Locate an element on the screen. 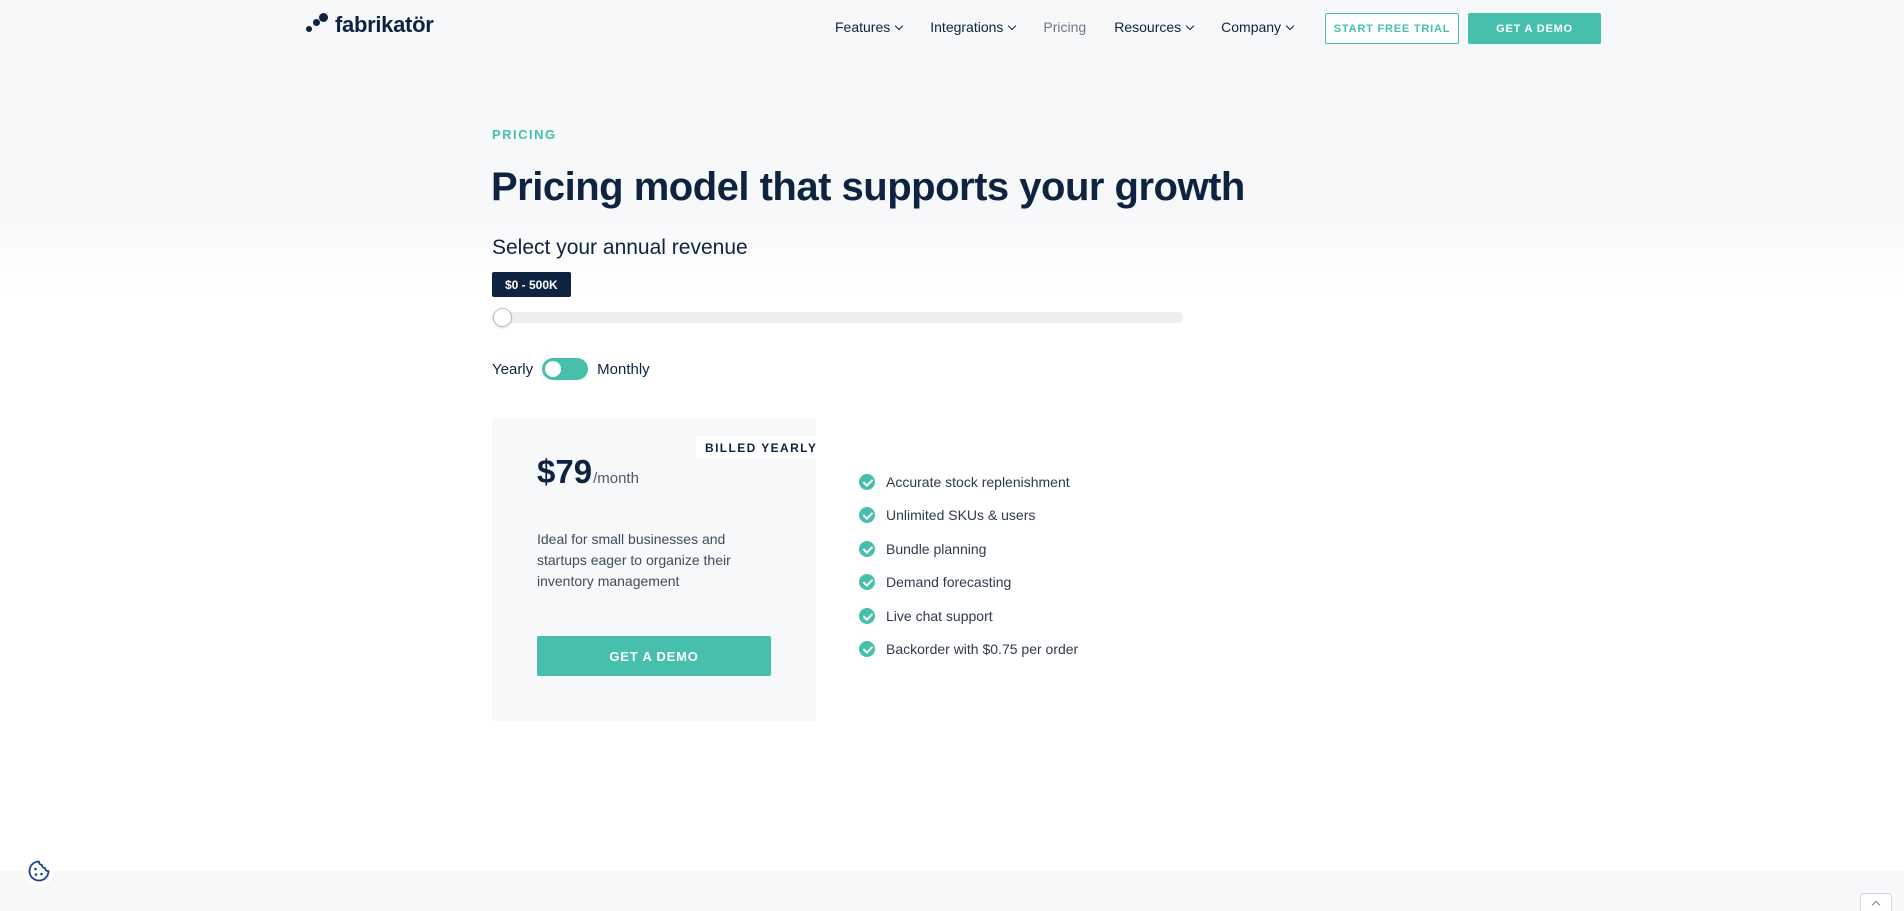 Image resolution: width=1904 pixels, height=911 pixels. nav-item-features: Features is located at coordinates (869, 27).